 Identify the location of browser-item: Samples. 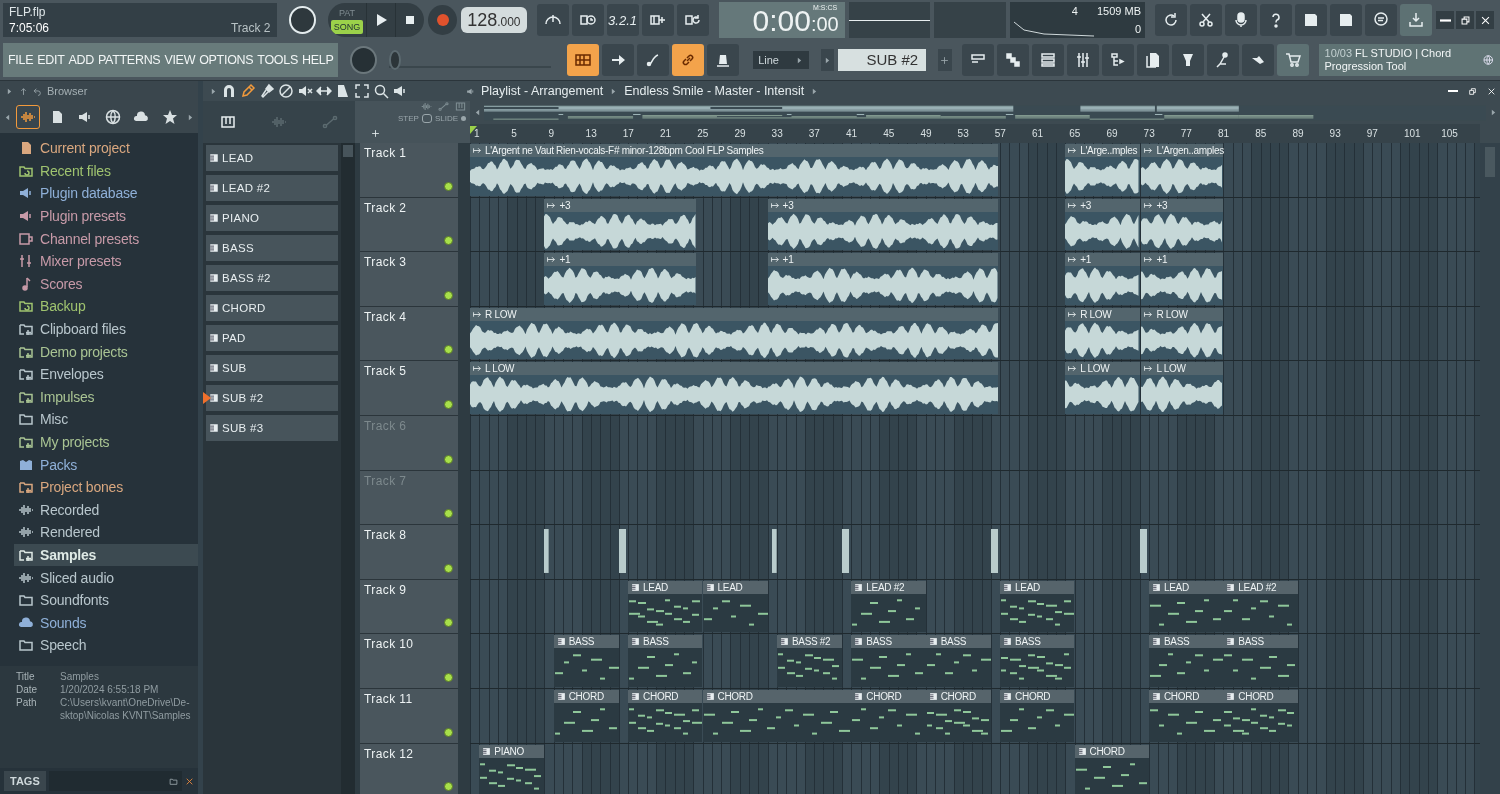
(106, 555).